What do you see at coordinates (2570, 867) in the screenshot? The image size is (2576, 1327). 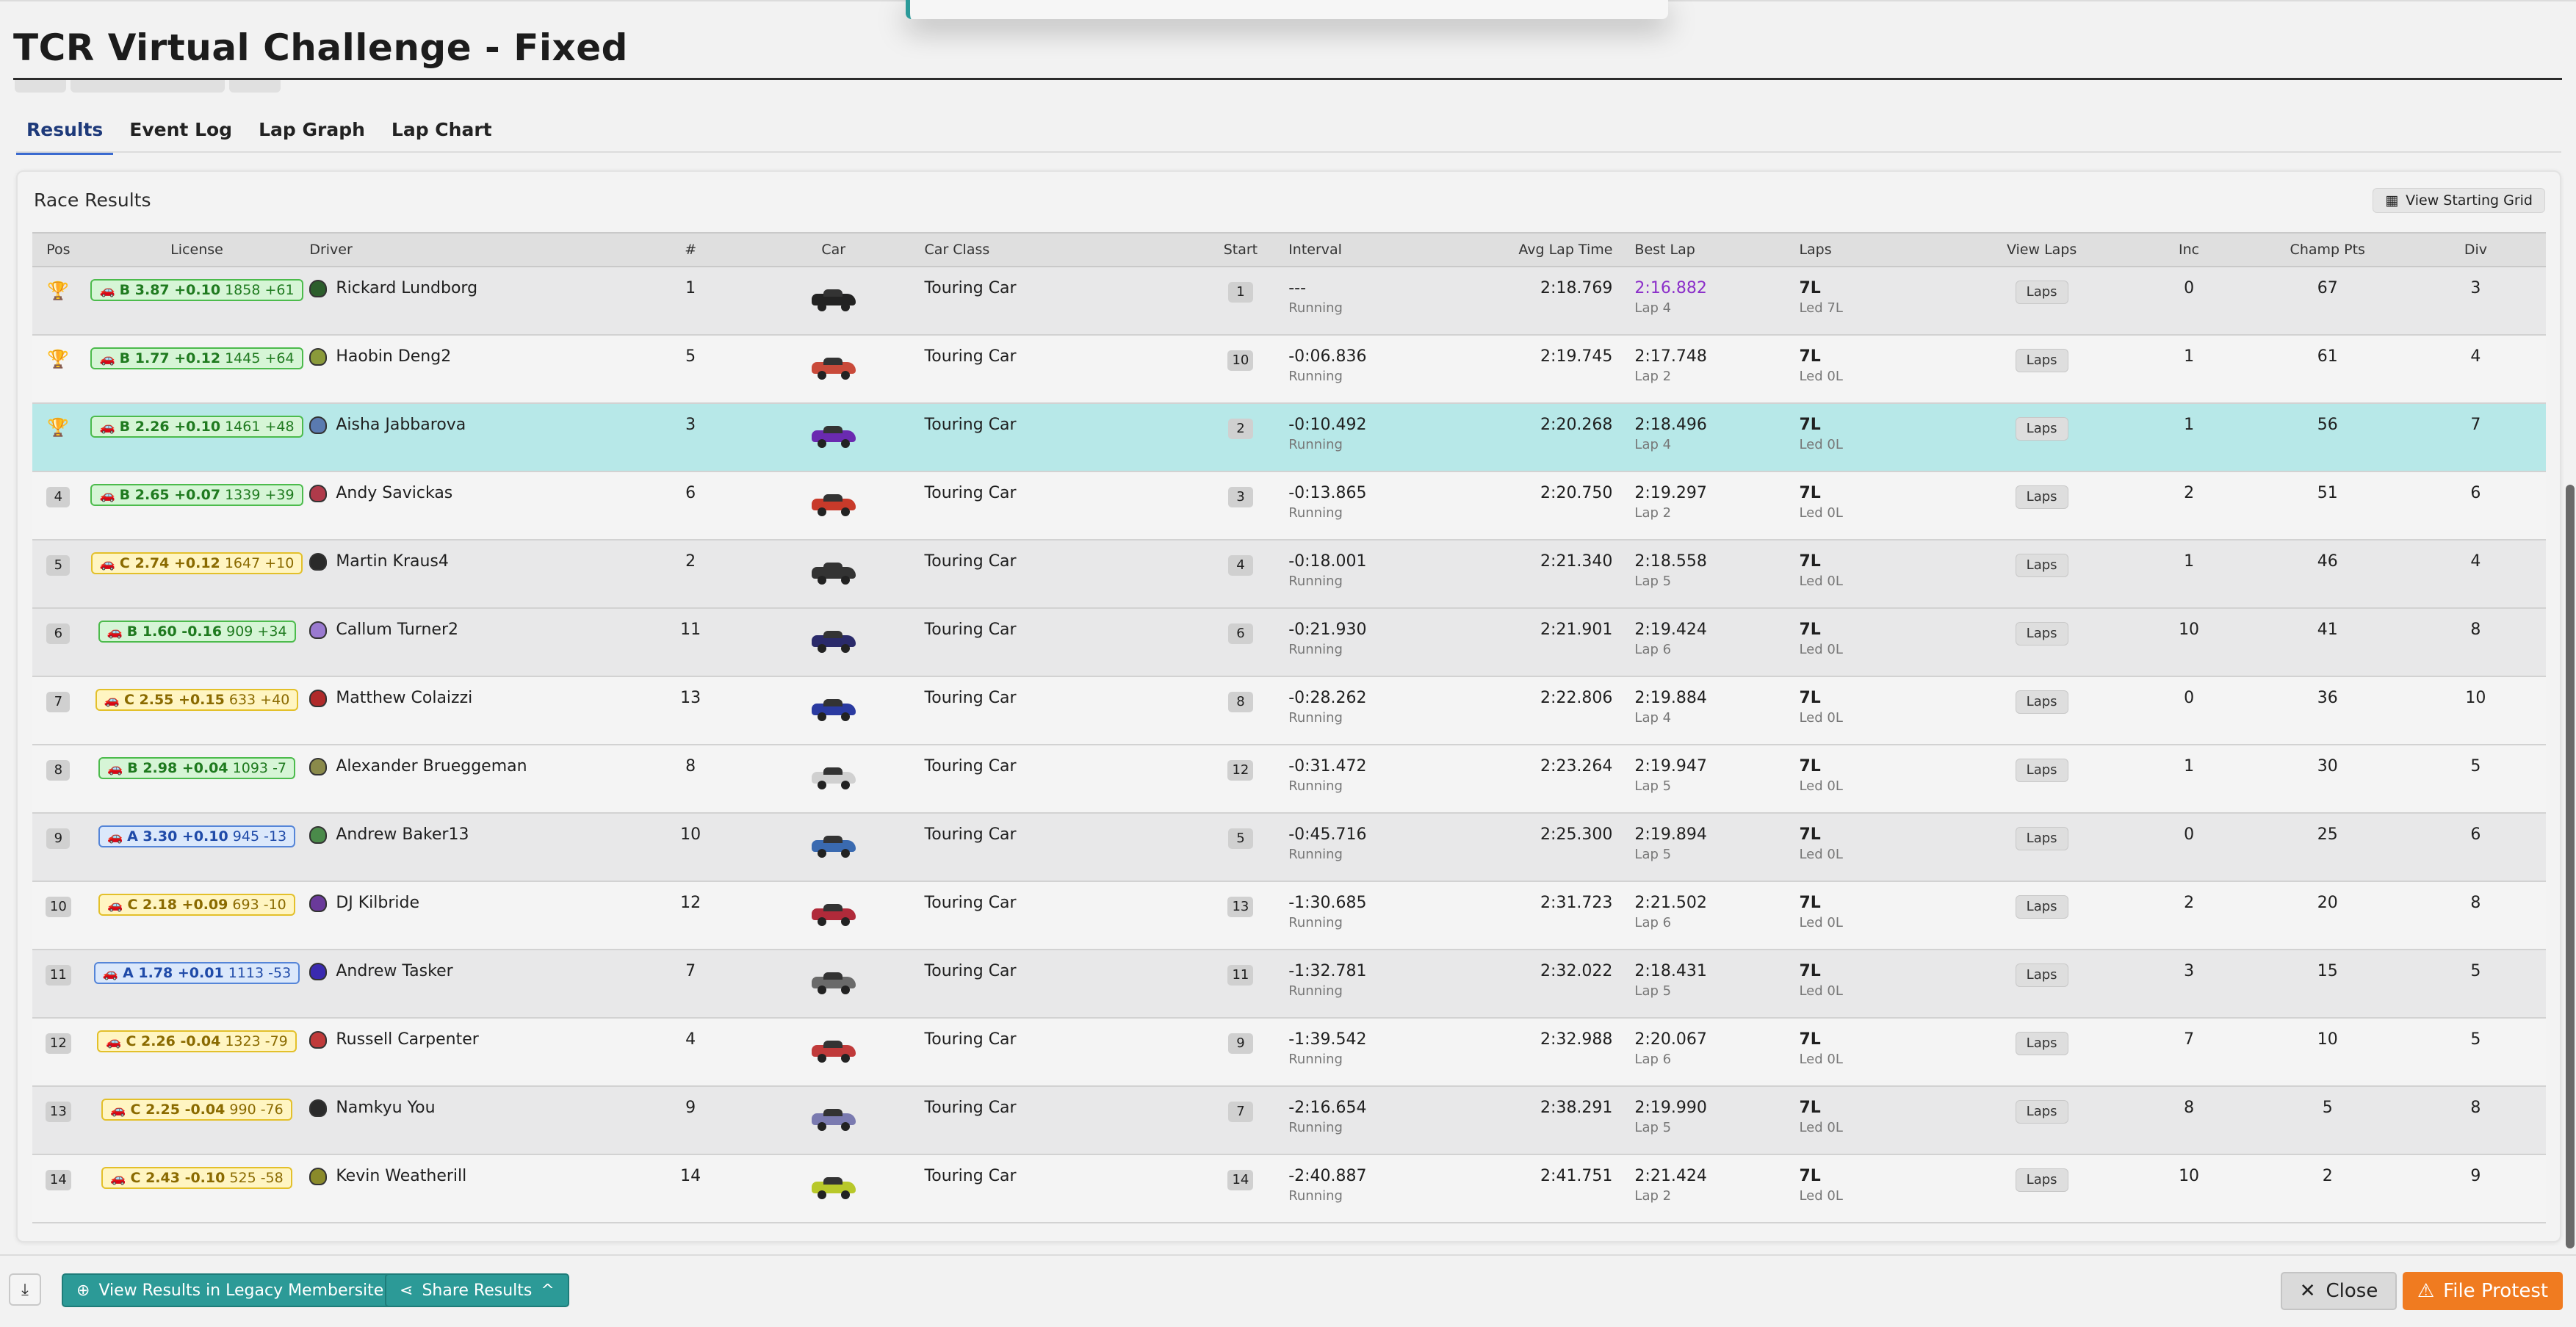 I see `scrollbar-thumb` at bounding box center [2570, 867].